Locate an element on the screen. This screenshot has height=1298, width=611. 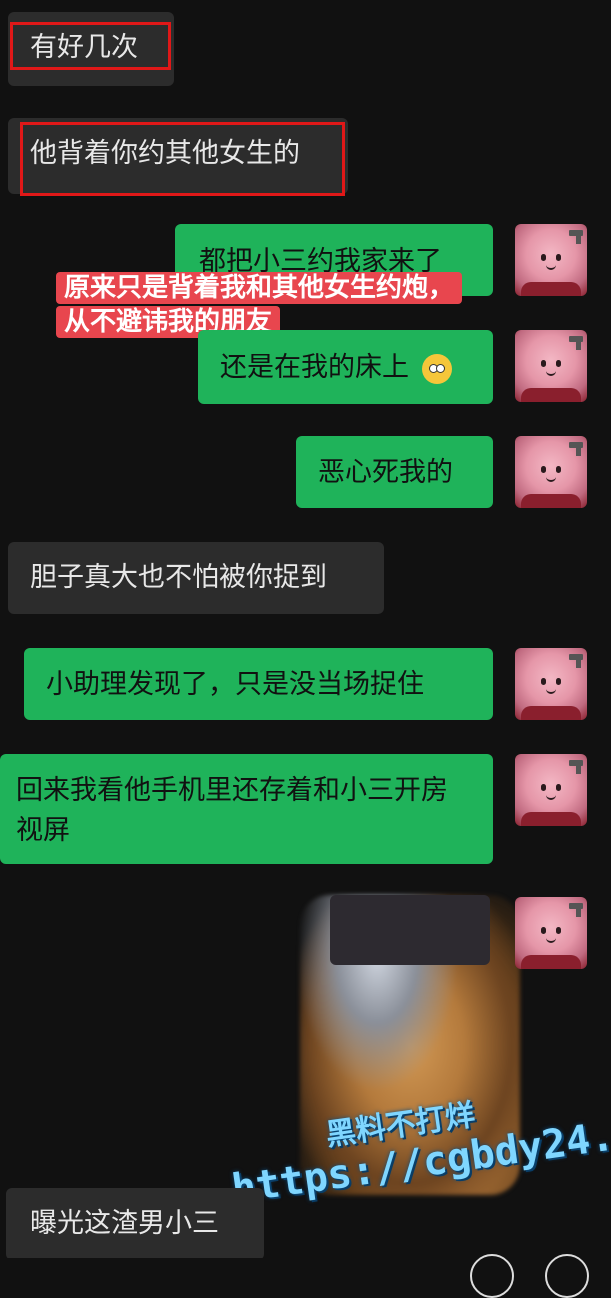
more-button is located at coordinates (567, 1276).